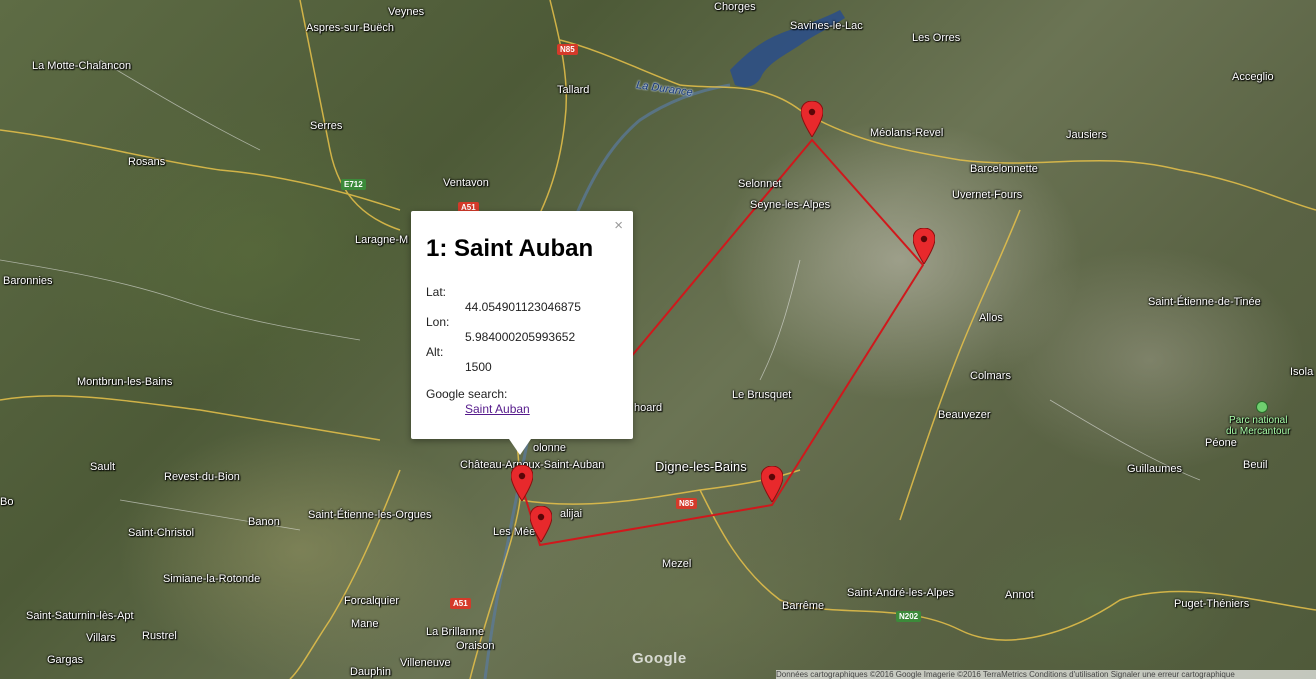  I want to click on alt-label: Alt:, so click(435, 352).